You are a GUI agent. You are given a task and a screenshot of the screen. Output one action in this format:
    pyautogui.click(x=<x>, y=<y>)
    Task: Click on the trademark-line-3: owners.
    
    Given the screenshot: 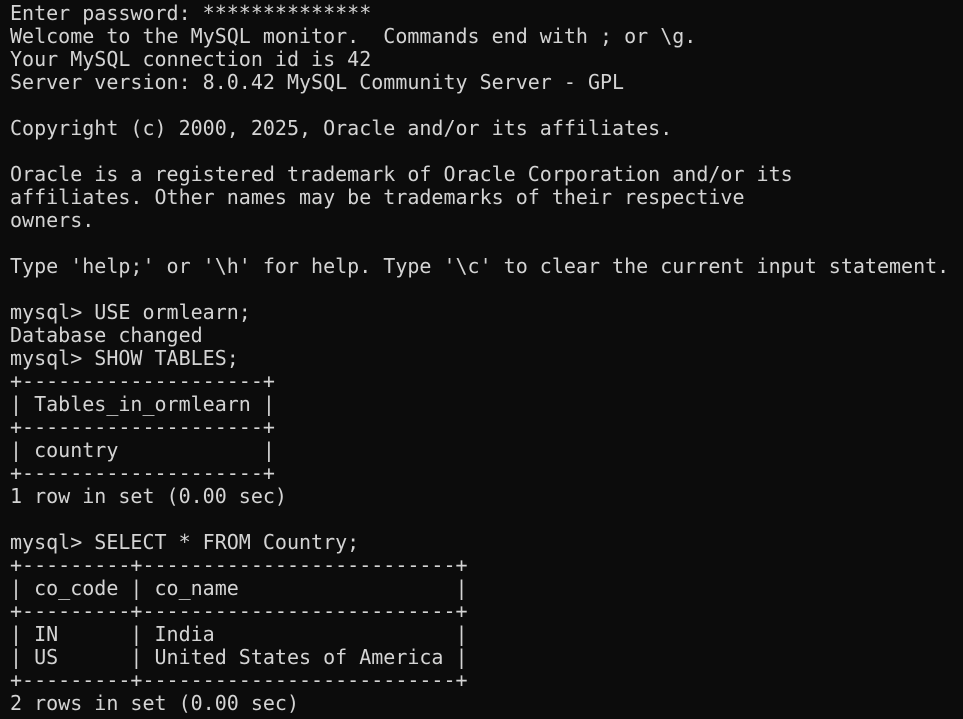 What is the action you would take?
    pyautogui.click(x=52, y=220)
    